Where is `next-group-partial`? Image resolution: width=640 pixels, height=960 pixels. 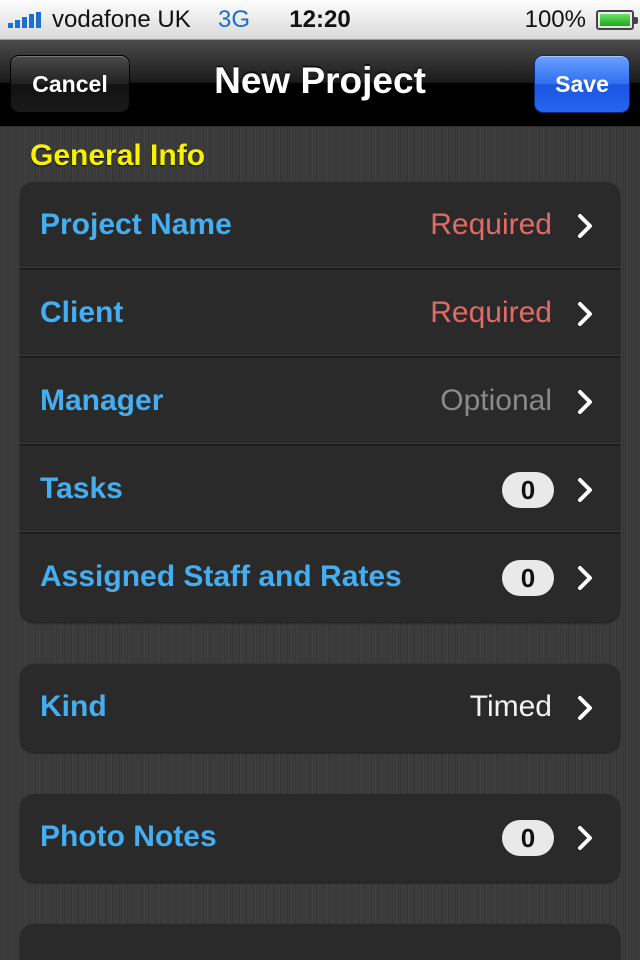 next-group-partial is located at coordinates (320, 942).